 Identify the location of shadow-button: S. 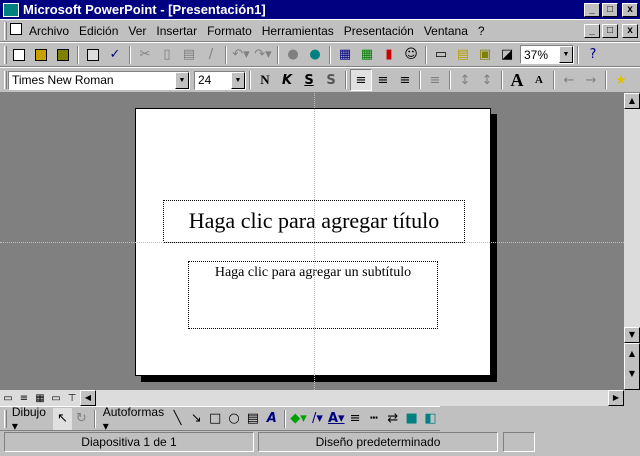
(331, 80).